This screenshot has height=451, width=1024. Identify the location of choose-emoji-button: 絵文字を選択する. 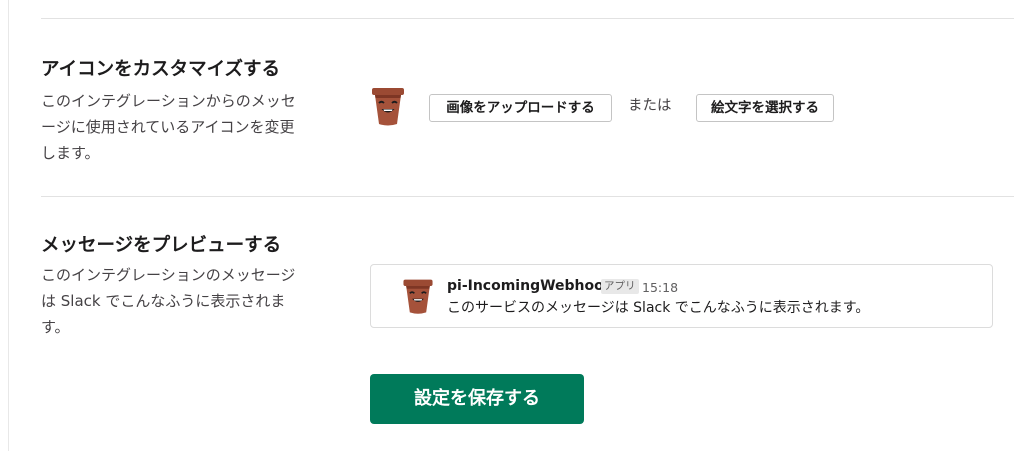
(765, 108).